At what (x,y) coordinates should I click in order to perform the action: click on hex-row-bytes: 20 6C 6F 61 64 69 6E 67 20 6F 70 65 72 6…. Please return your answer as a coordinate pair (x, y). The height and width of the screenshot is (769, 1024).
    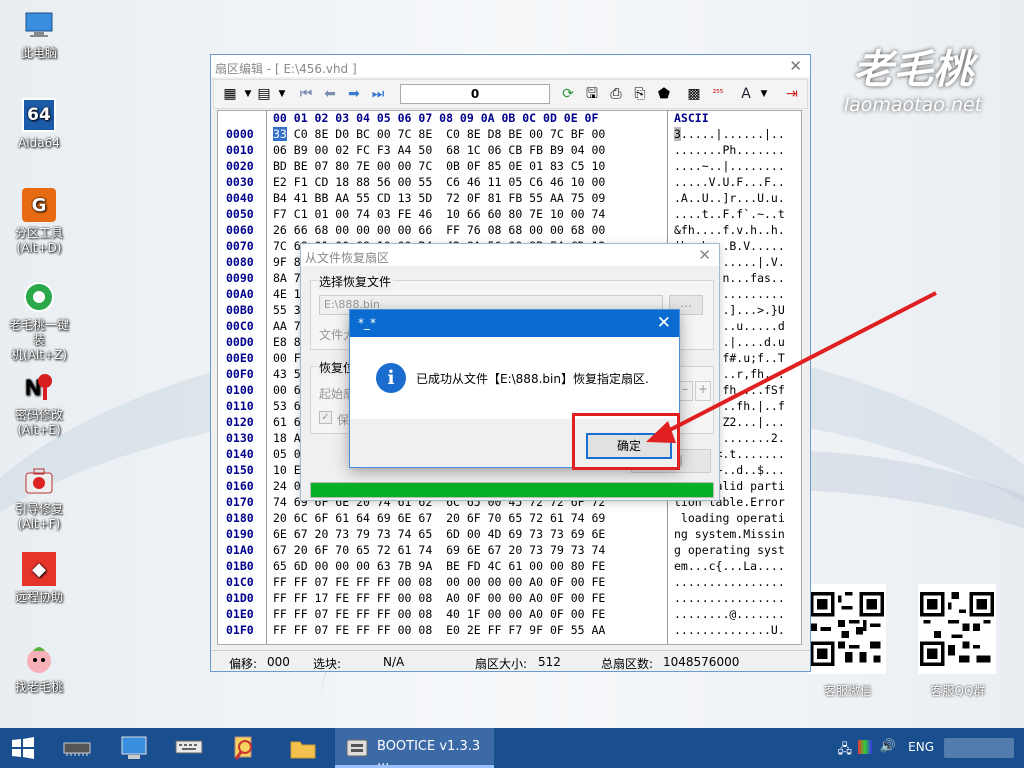
    Looking at the image, I should click on (439, 518).